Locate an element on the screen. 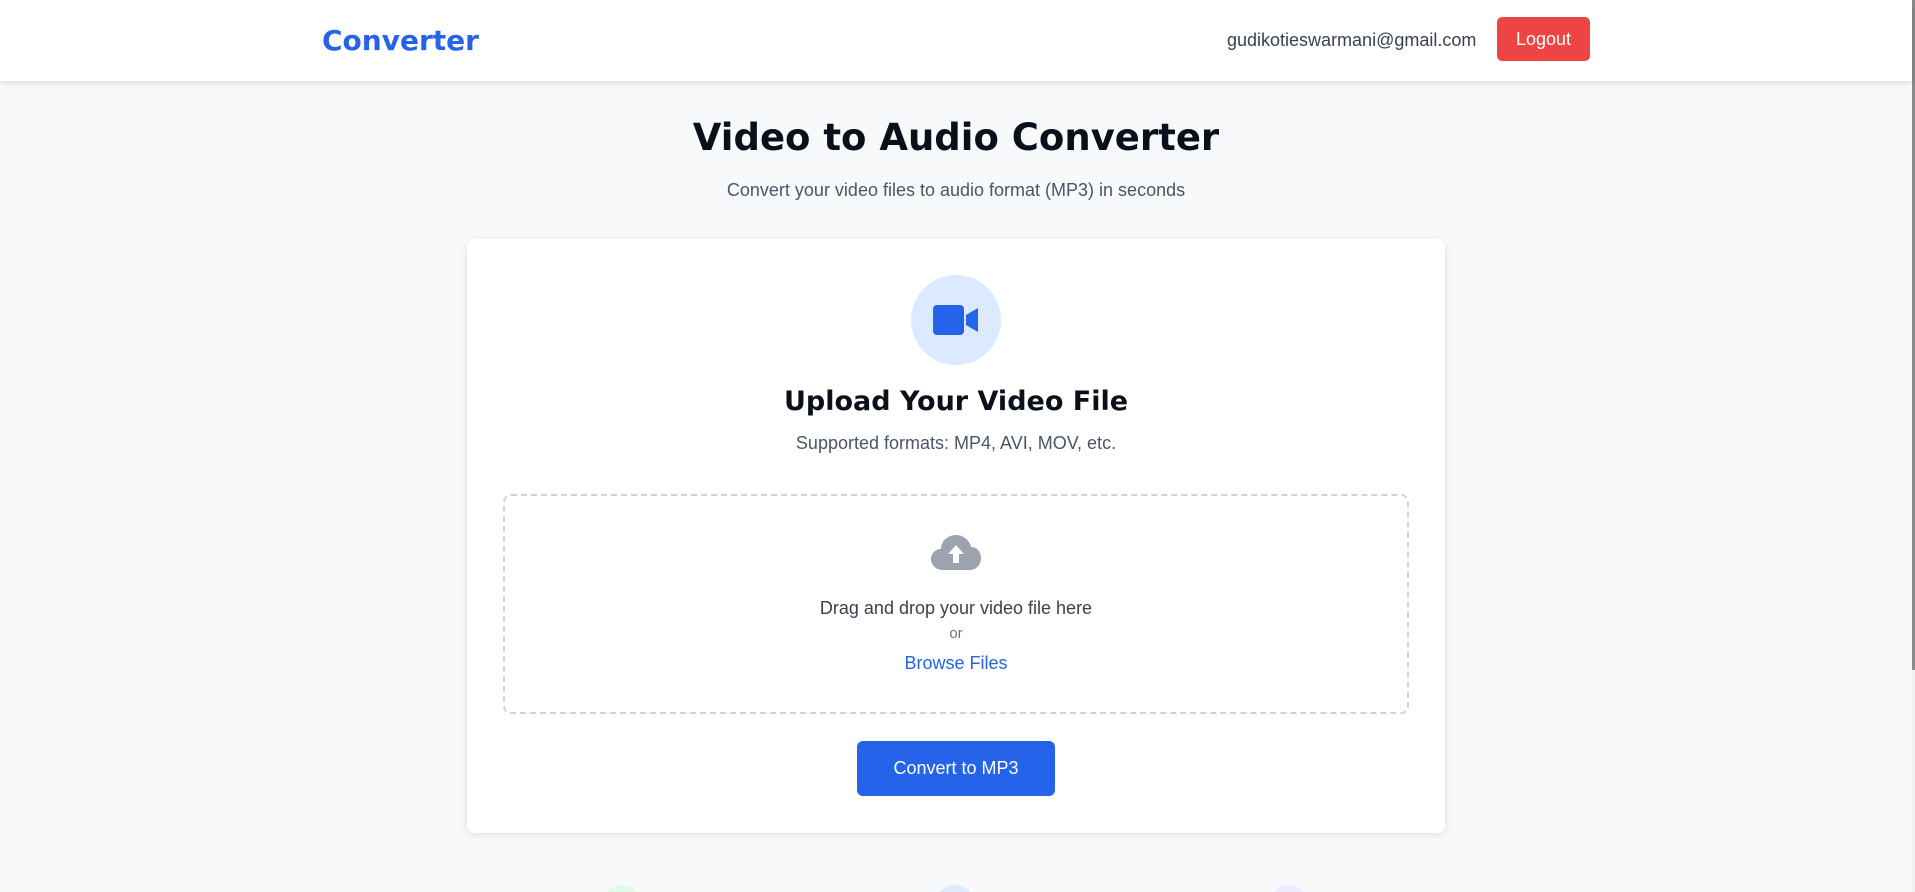 The image size is (1915, 892). feature-icon-blue is located at coordinates (955, 888).